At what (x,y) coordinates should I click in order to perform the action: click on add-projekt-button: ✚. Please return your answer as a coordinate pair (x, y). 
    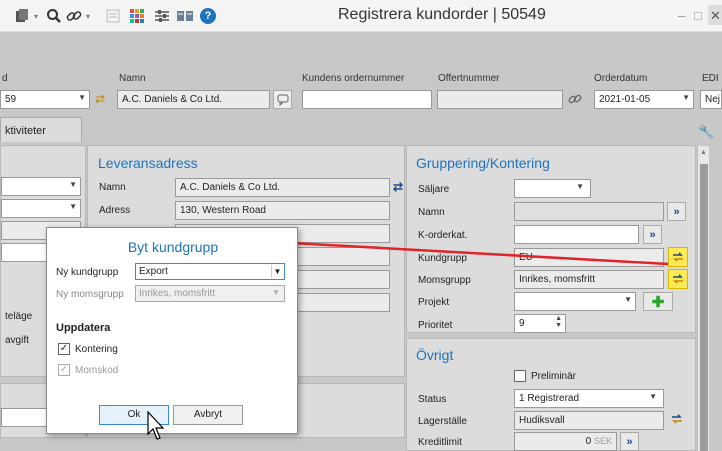
    Looking at the image, I should click on (658, 301).